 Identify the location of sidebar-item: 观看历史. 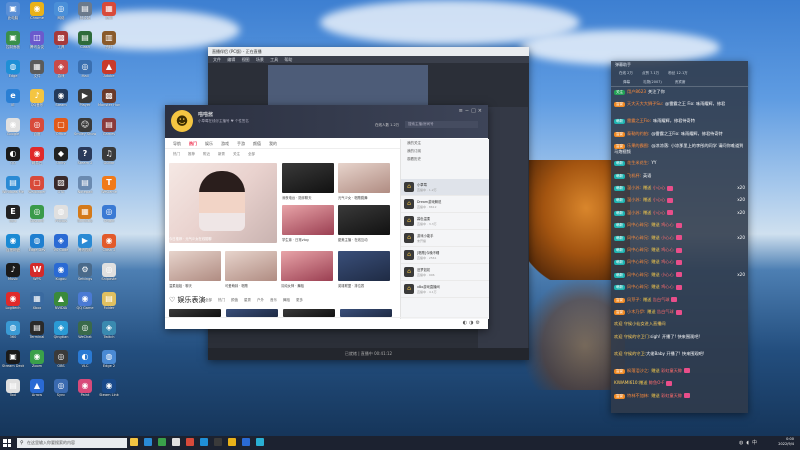
(445, 159).